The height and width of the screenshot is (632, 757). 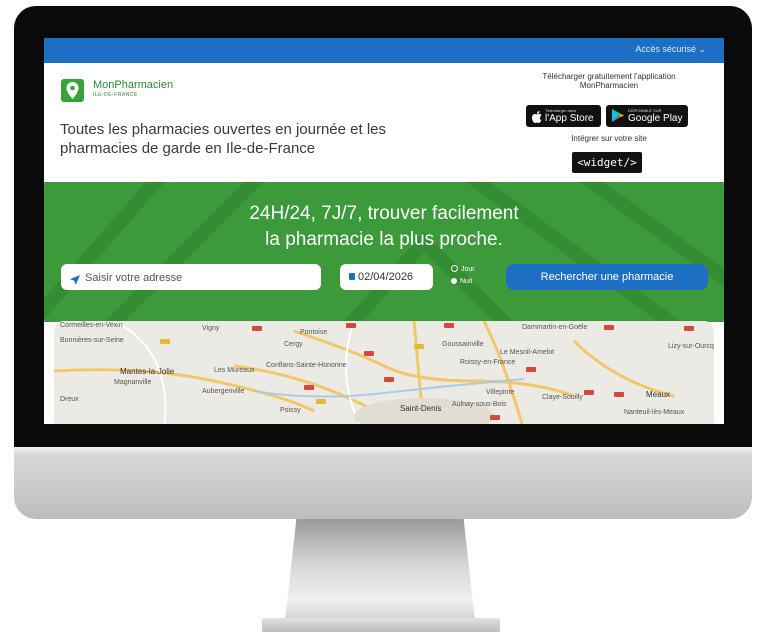 I want to click on map-label-dreux: Dreux, so click(x=69, y=399).